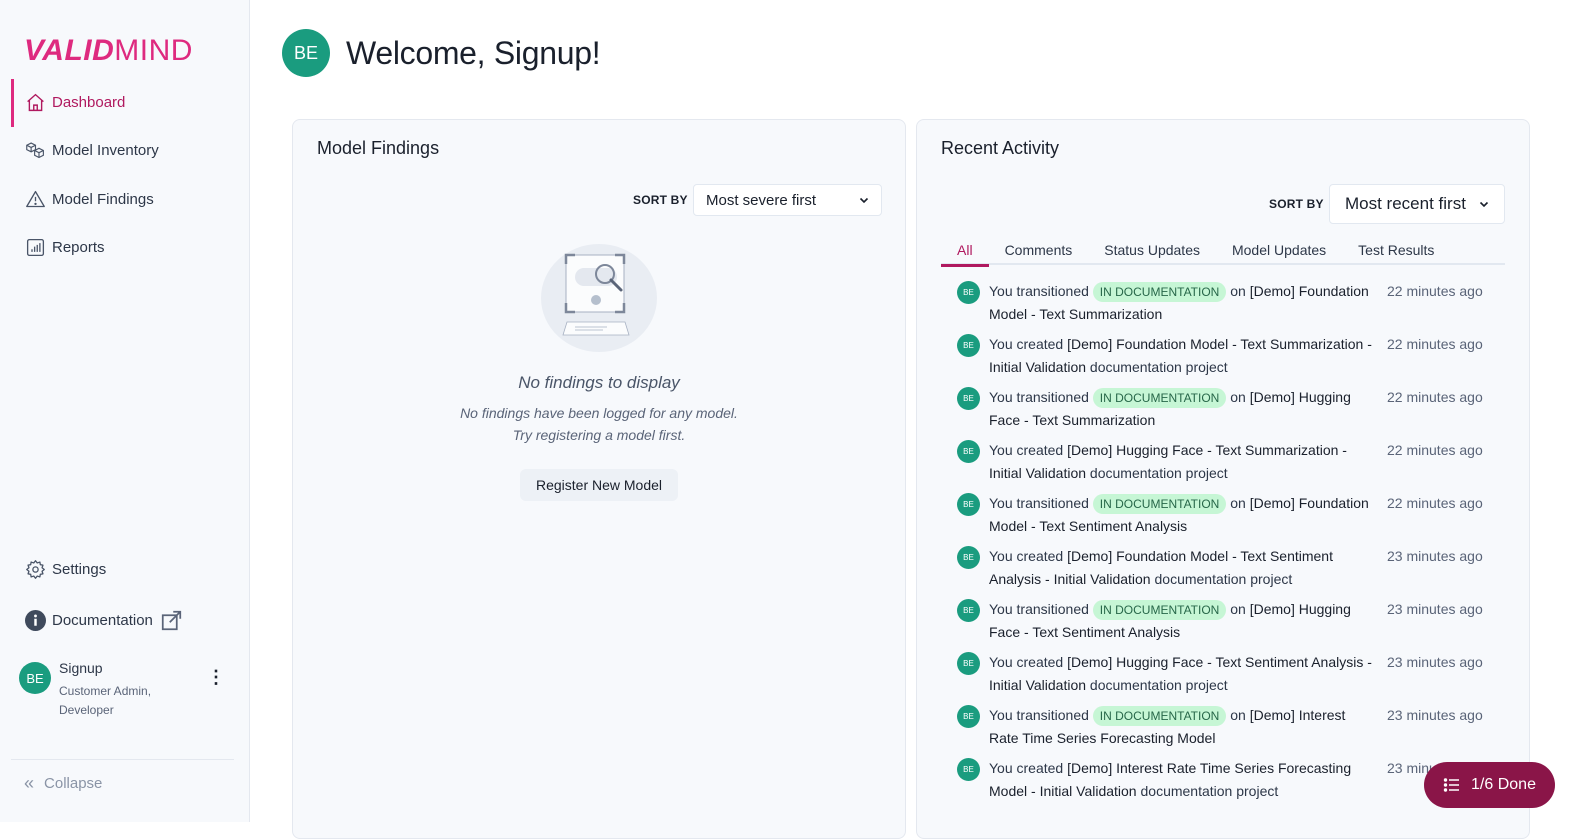 The image size is (1572, 839). I want to click on page-header: BE Welcome, Signup!, so click(441, 53).